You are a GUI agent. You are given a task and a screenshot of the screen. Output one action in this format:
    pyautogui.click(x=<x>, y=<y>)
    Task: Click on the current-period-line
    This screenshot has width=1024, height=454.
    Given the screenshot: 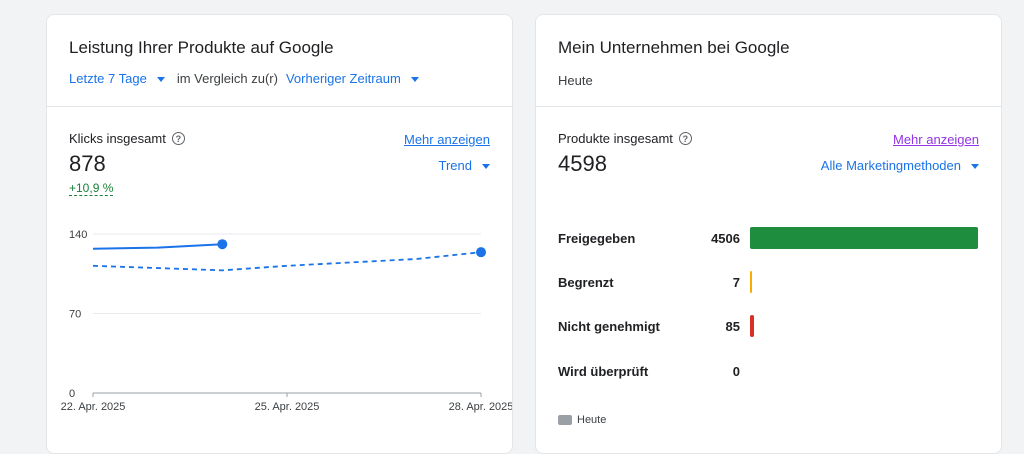 What is the action you would take?
    pyautogui.click(x=157, y=246)
    